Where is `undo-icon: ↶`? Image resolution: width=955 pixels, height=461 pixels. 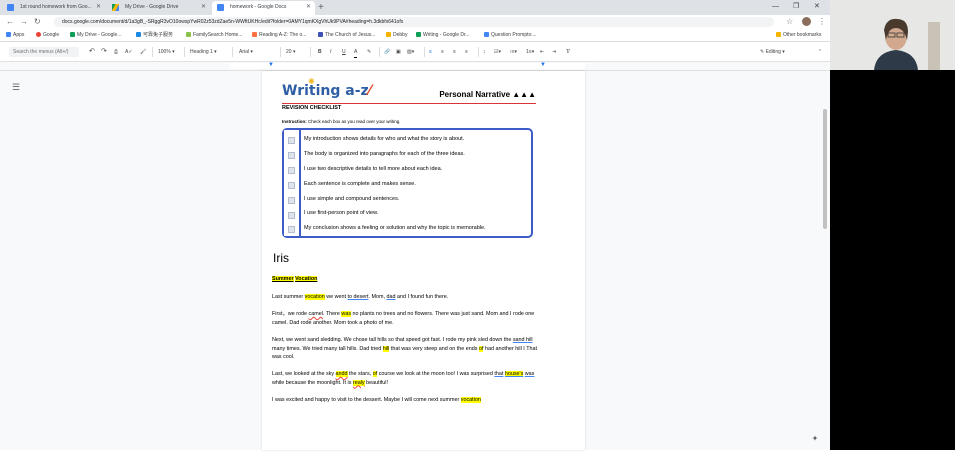
undo-icon: ↶ is located at coordinates (92, 52).